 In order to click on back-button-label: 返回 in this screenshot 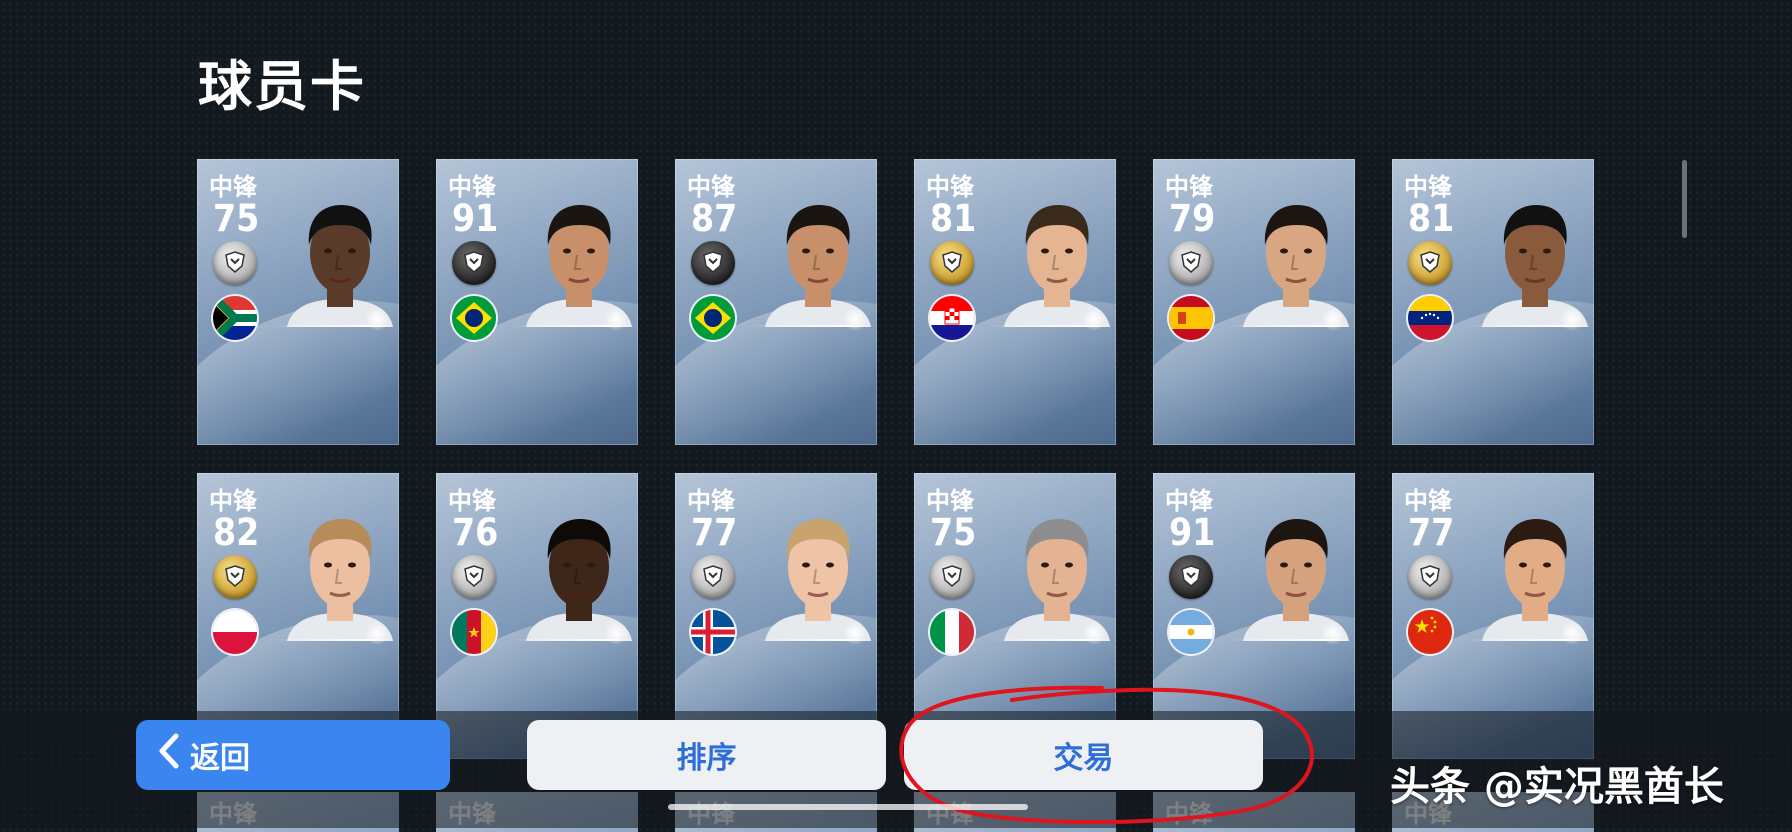, I will do `click(220, 758)`.